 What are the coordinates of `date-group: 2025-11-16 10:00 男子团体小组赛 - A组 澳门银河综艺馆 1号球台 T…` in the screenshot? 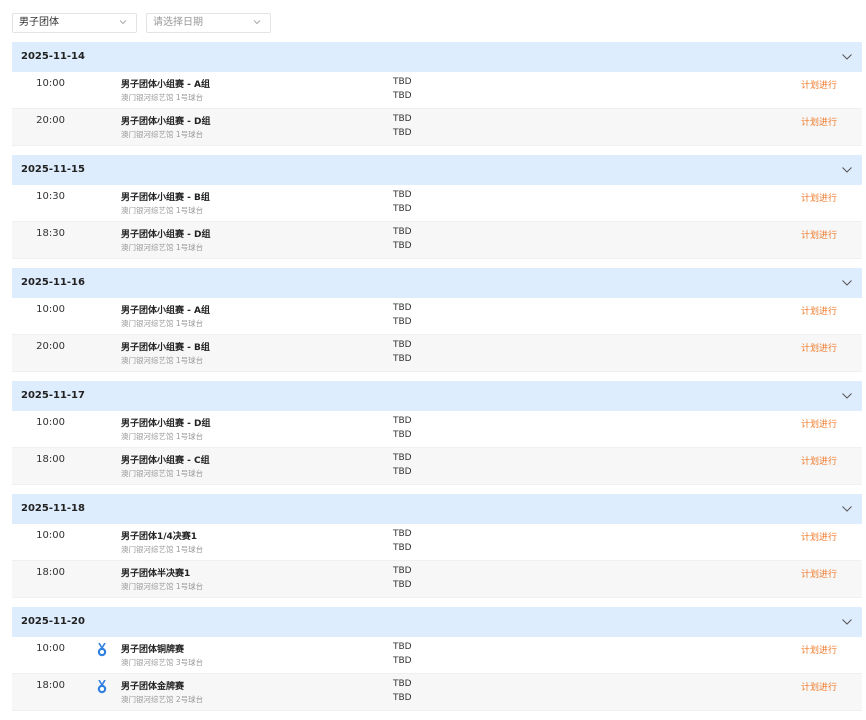 It's located at (437, 320).